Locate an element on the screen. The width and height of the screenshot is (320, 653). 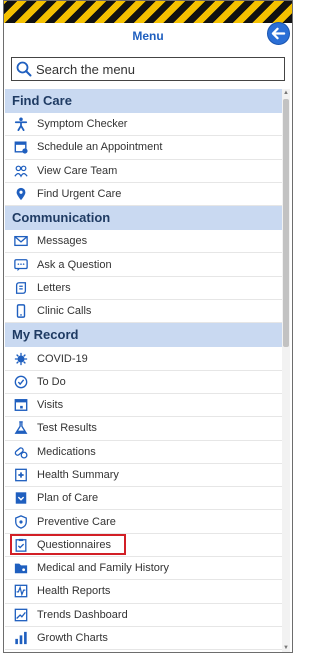
checkmark-circle-icon is located at coordinates (21, 382).